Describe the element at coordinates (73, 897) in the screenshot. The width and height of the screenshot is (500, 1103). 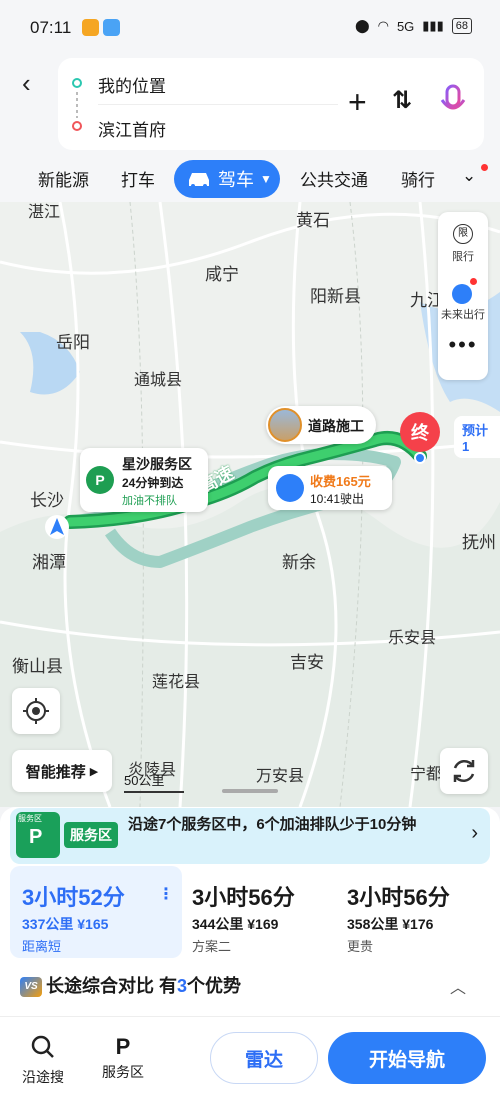
I see `plan-time: 3小时52分` at that location.